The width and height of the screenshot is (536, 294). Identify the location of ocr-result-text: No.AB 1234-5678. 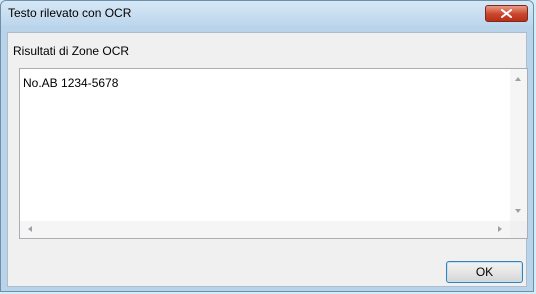
(70, 83).